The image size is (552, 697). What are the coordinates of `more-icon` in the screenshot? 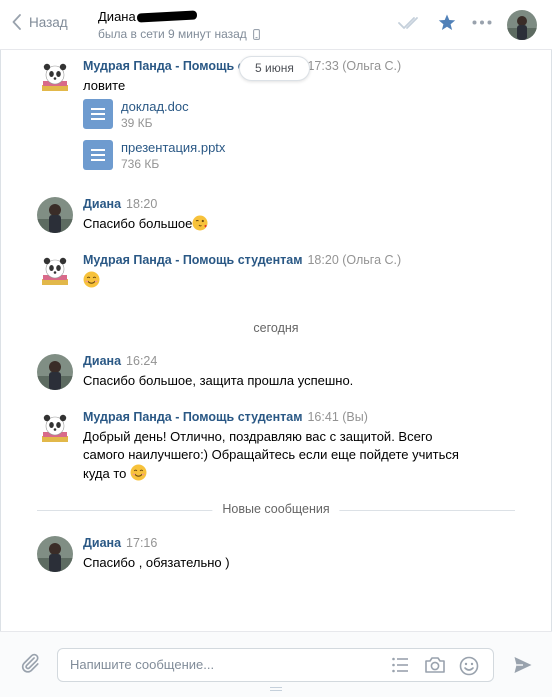 It's located at (482, 22).